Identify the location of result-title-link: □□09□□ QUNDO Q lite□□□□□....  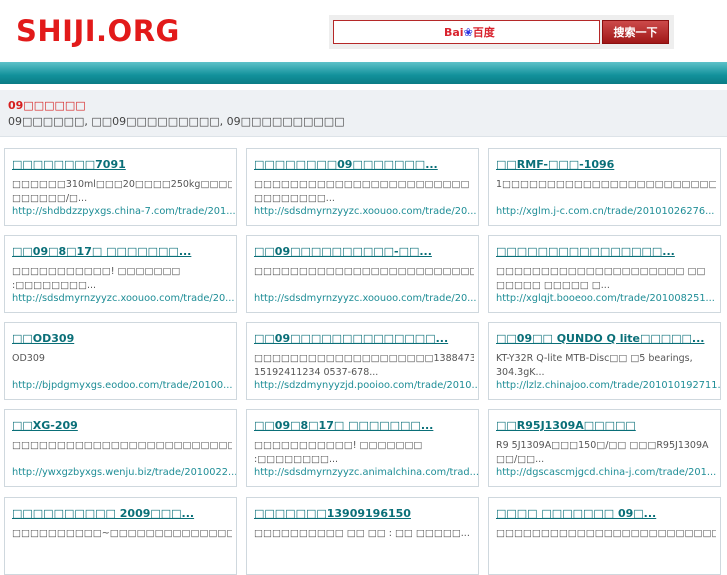
(600, 338).